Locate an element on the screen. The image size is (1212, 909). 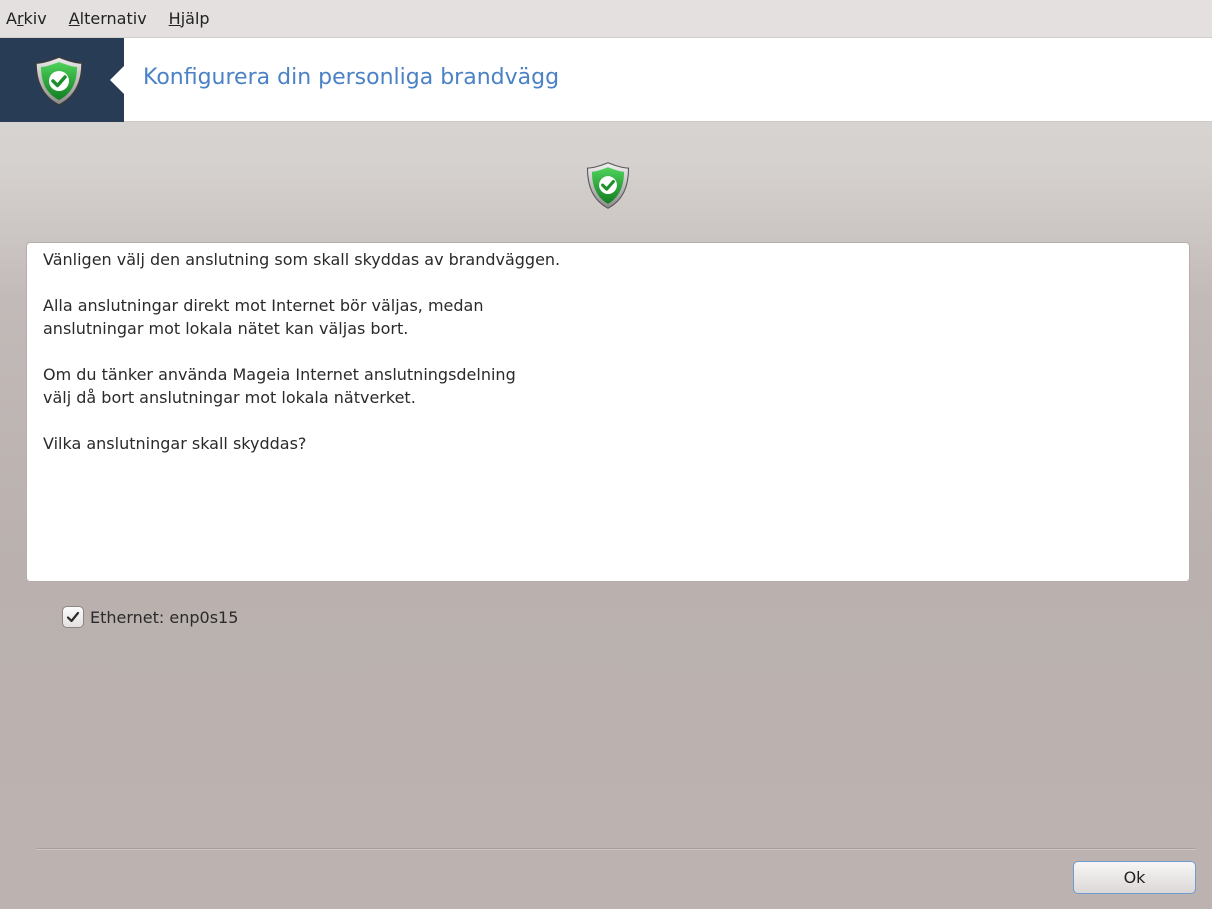
ethernet-checkbox-label: Ethernet: enp0s15 is located at coordinates (164, 617).